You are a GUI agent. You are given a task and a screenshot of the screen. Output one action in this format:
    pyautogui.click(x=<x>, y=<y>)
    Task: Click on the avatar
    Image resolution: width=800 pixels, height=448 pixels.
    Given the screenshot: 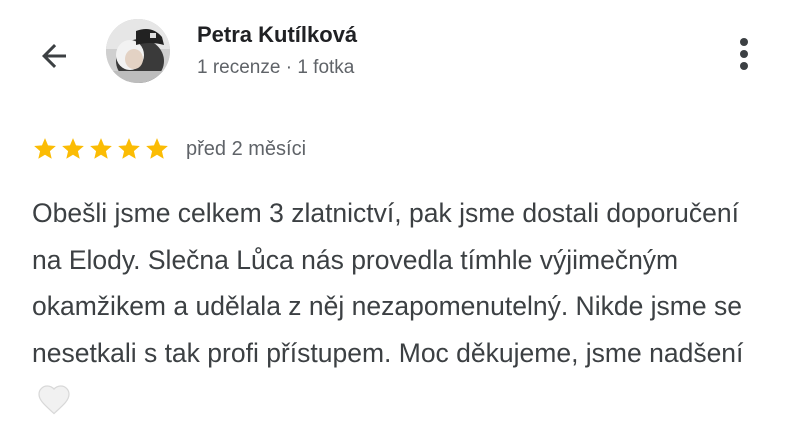 What is the action you would take?
    pyautogui.click(x=138, y=51)
    